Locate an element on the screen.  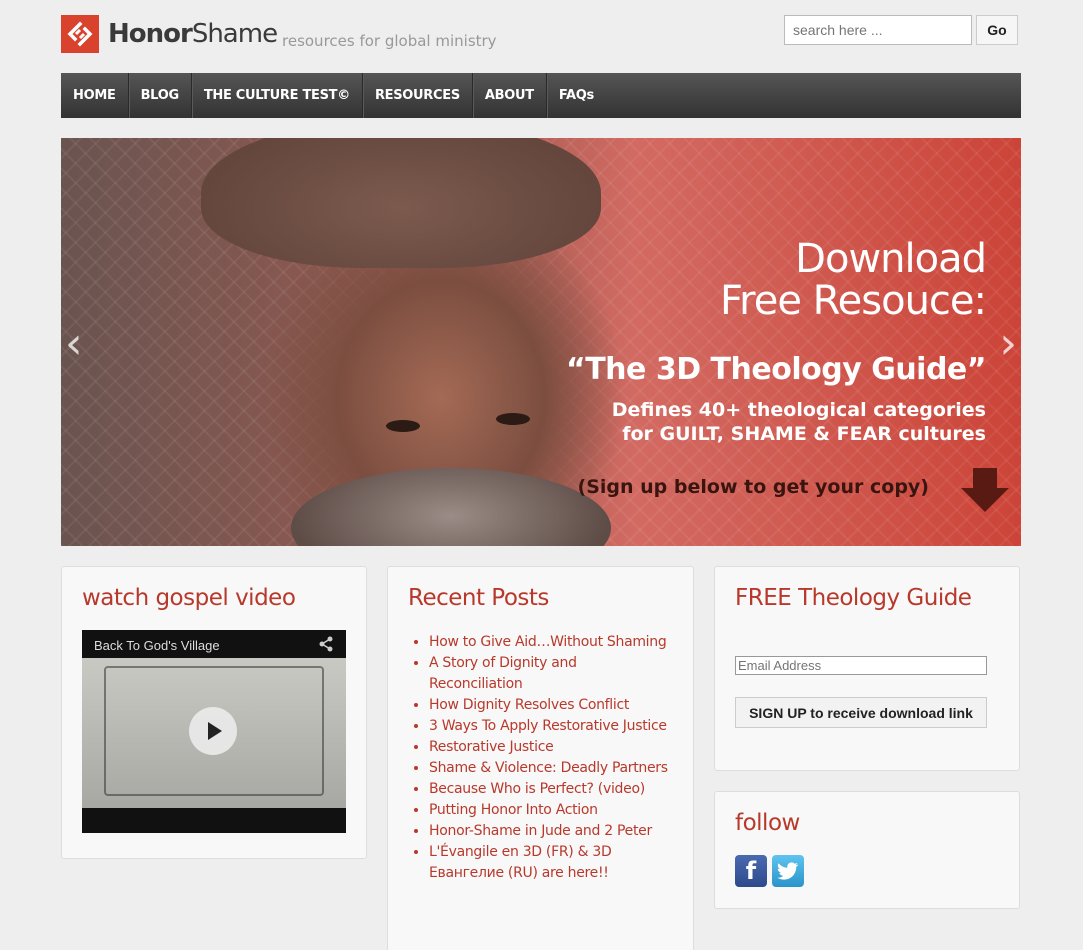
post-link: 3 Ways To Apply Restorative Justice is located at coordinates (549, 726).